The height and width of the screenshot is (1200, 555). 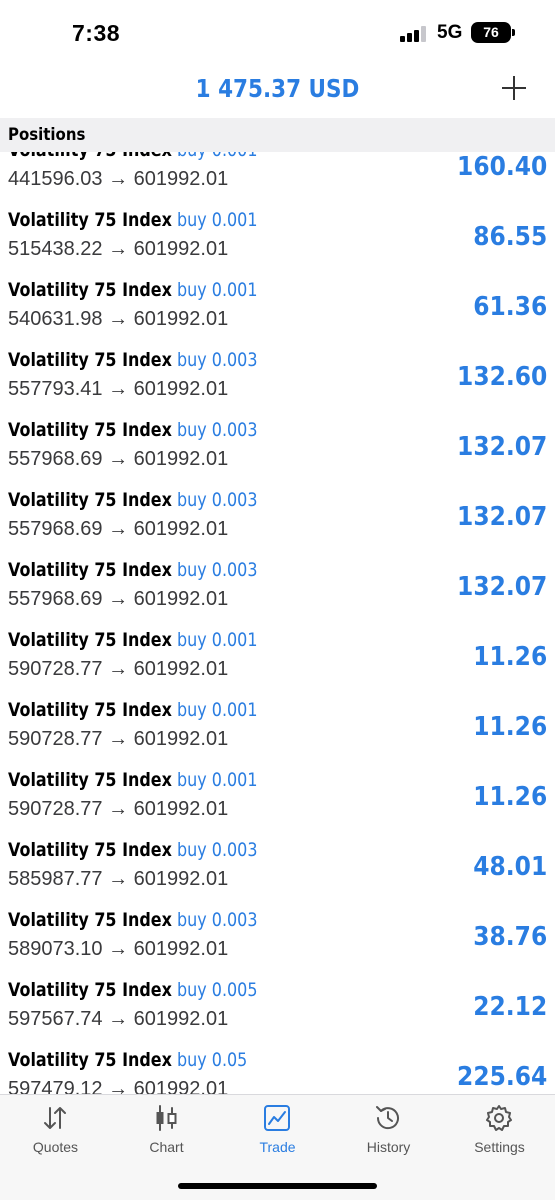 What do you see at coordinates (118, 879) in the screenshot?
I see `position-prices: 585987.77 → 601992.01` at bounding box center [118, 879].